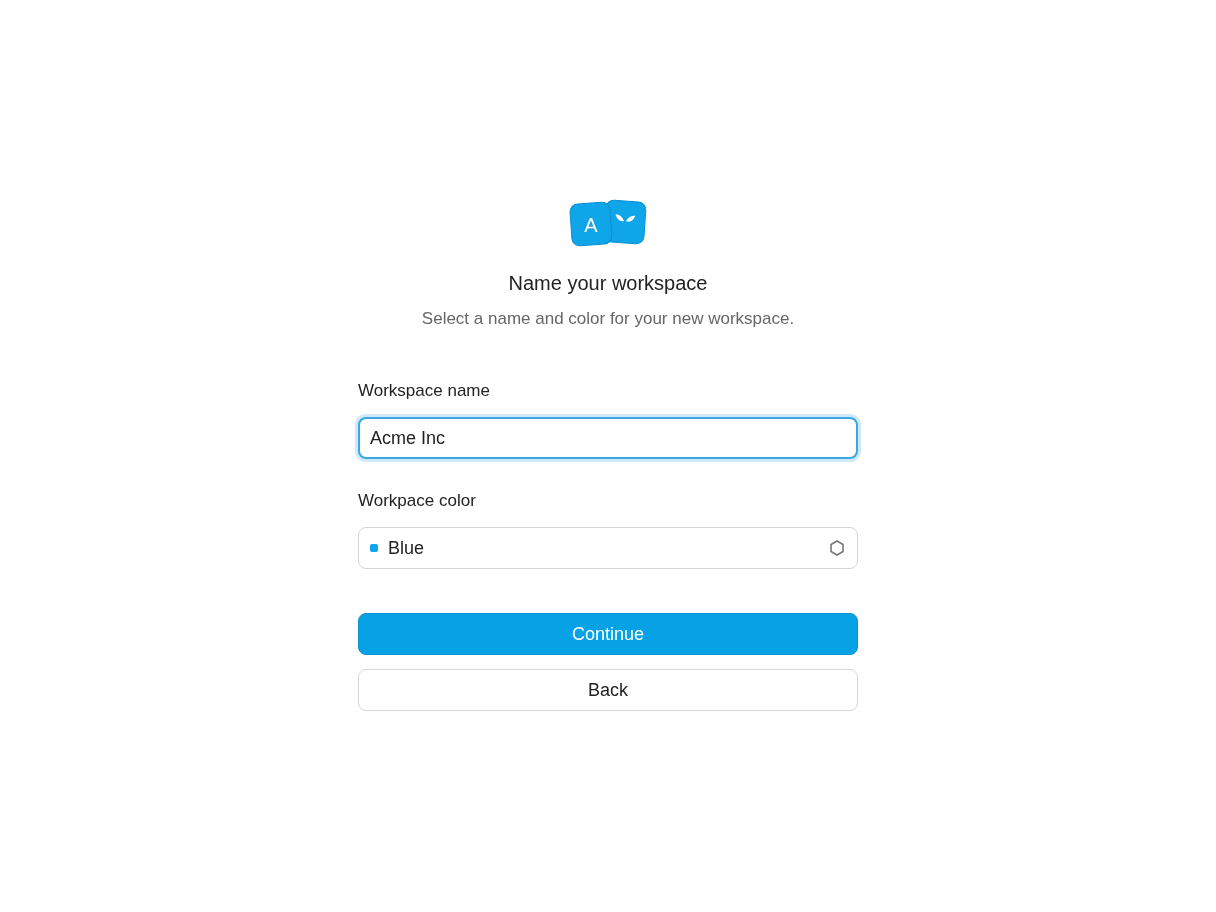 This screenshot has width=1216, height=912. What do you see at coordinates (608, 319) in the screenshot?
I see `page-subtitle: Select a name and color for your new workspace.` at bounding box center [608, 319].